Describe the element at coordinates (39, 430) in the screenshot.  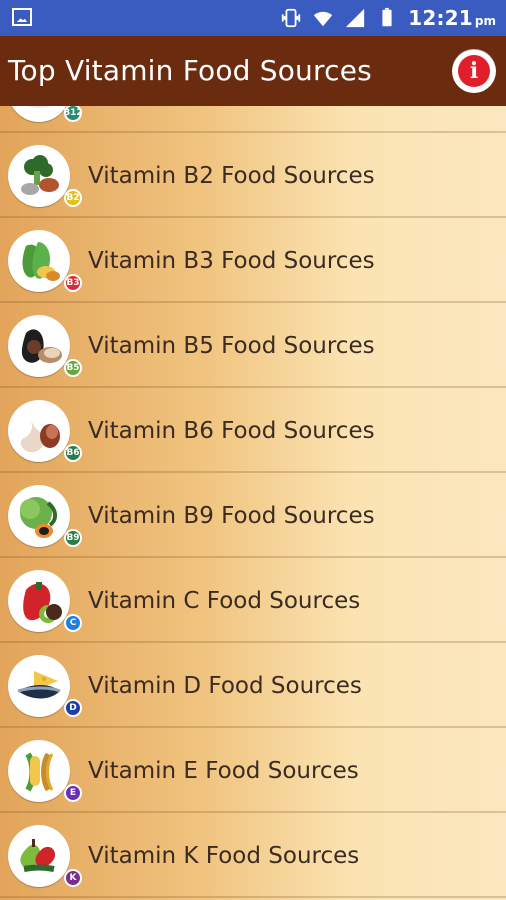
I see `garlic-icon` at that location.